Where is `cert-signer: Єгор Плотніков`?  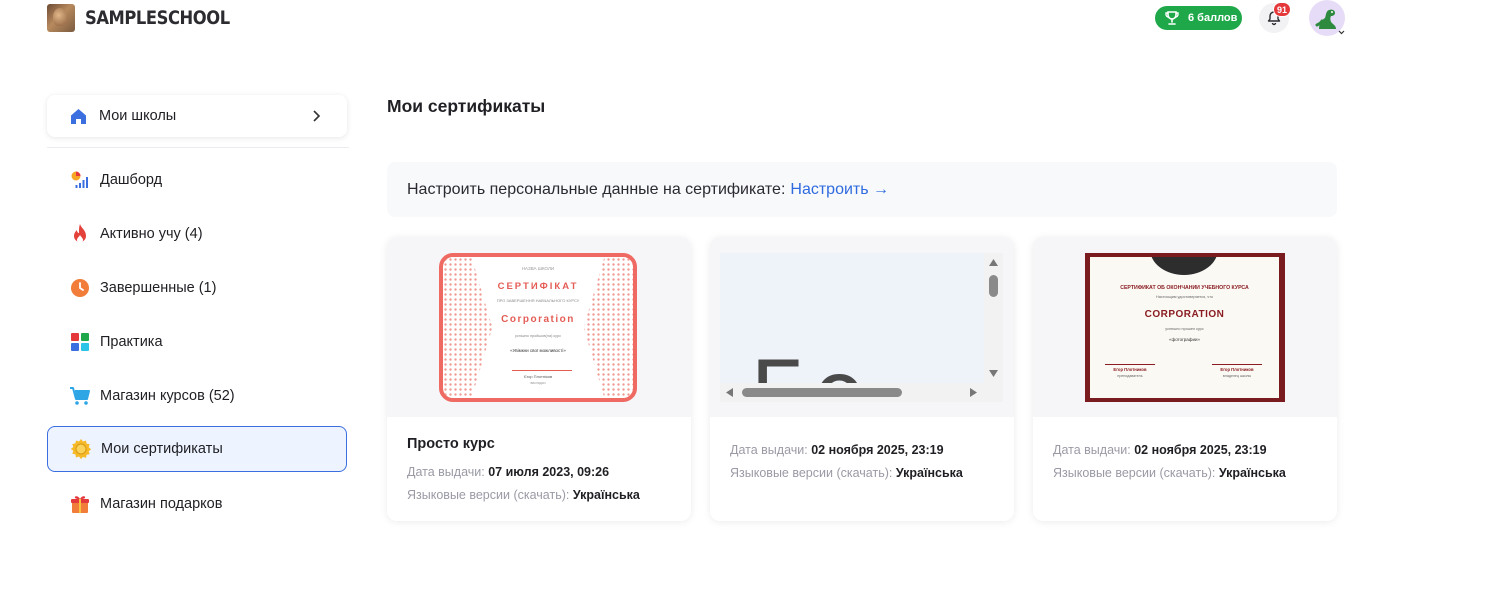 cert-signer: Єгор Плотніков is located at coordinates (538, 376).